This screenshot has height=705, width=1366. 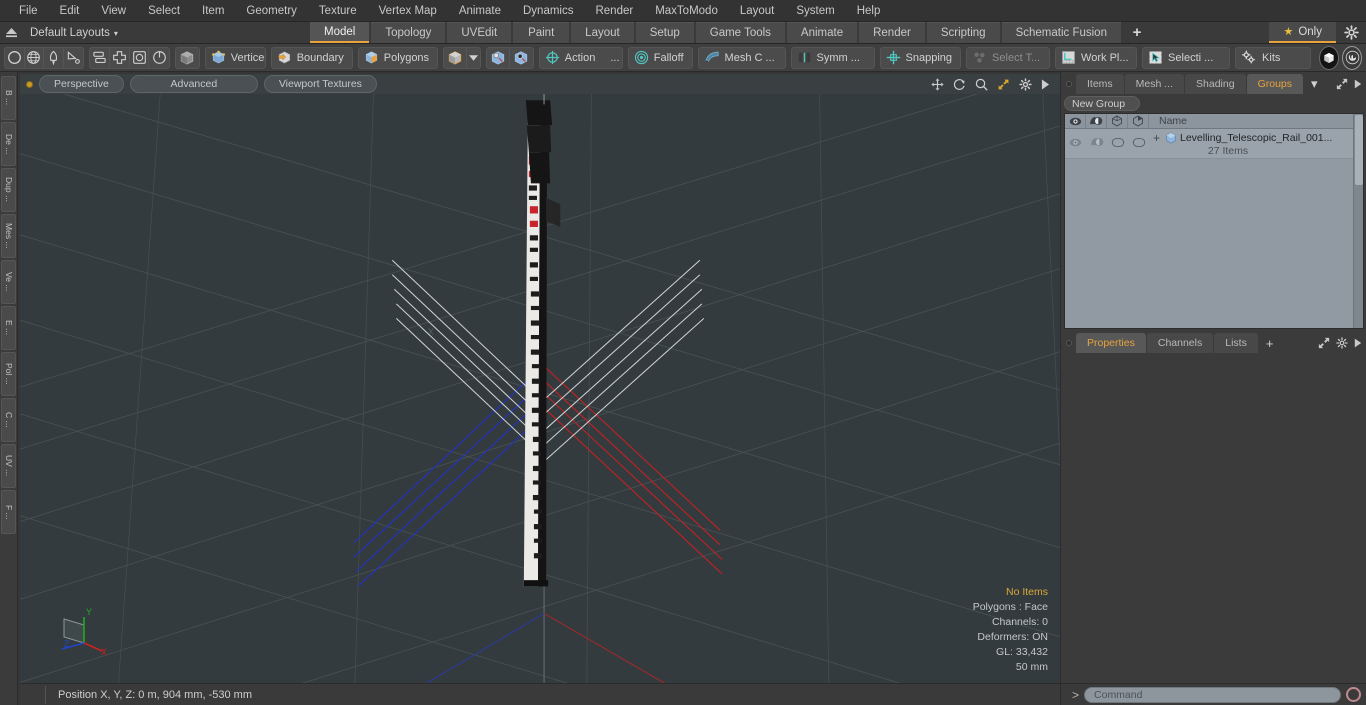 What do you see at coordinates (15, 57) in the screenshot?
I see `circle-icon` at bounding box center [15, 57].